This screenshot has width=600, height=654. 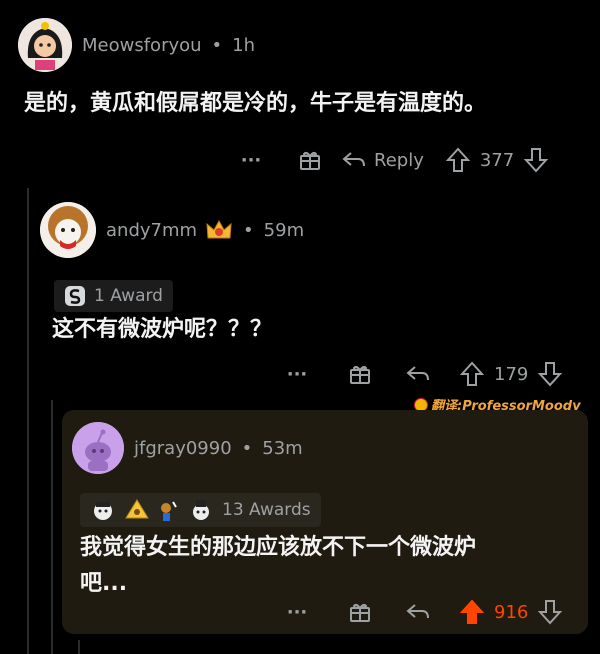 I want to click on timestamp: 53m, so click(x=282, y=448).